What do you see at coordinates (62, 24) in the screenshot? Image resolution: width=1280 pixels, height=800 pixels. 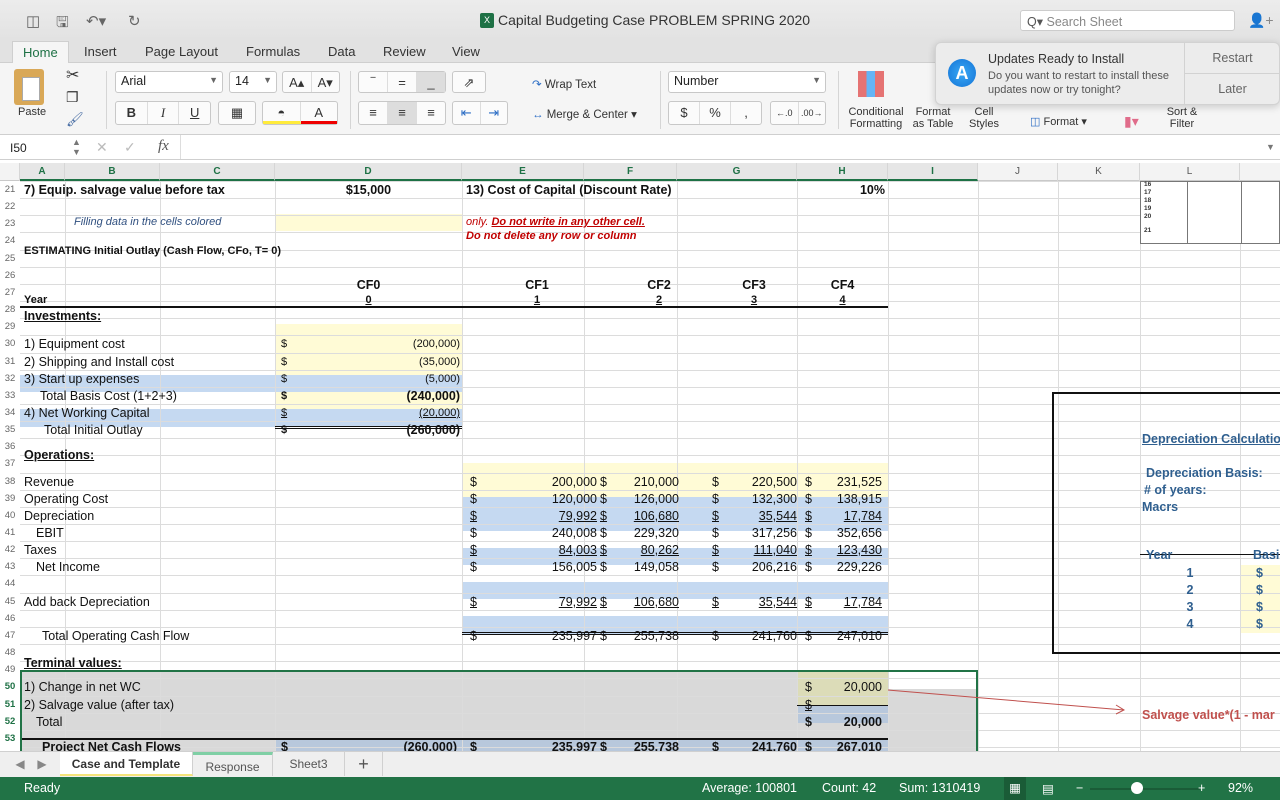 I see `save-icon: 🖫` at bounding box center [62, 24].